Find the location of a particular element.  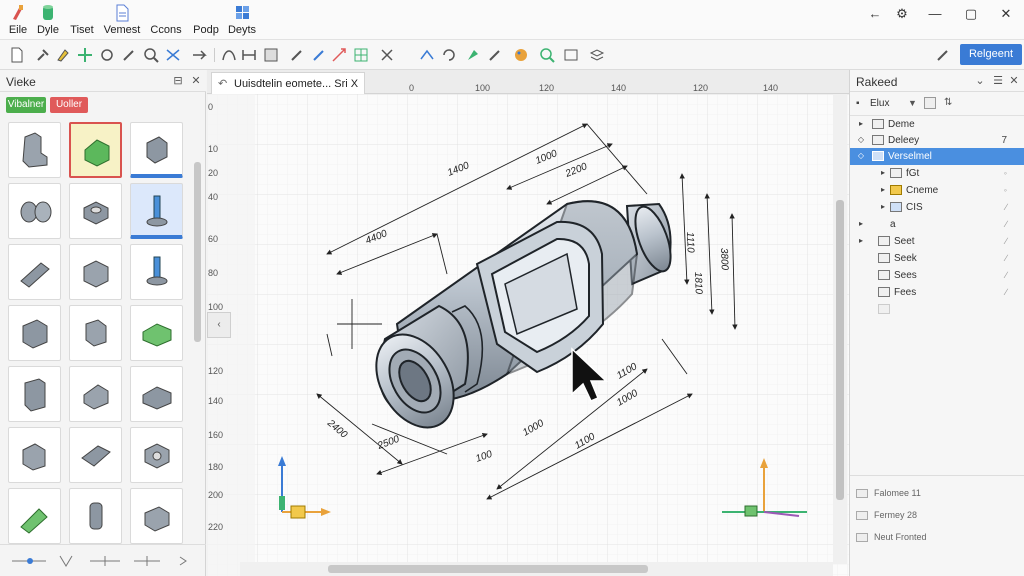

part-thumbnail-selected is located at coordinates (95, 150).